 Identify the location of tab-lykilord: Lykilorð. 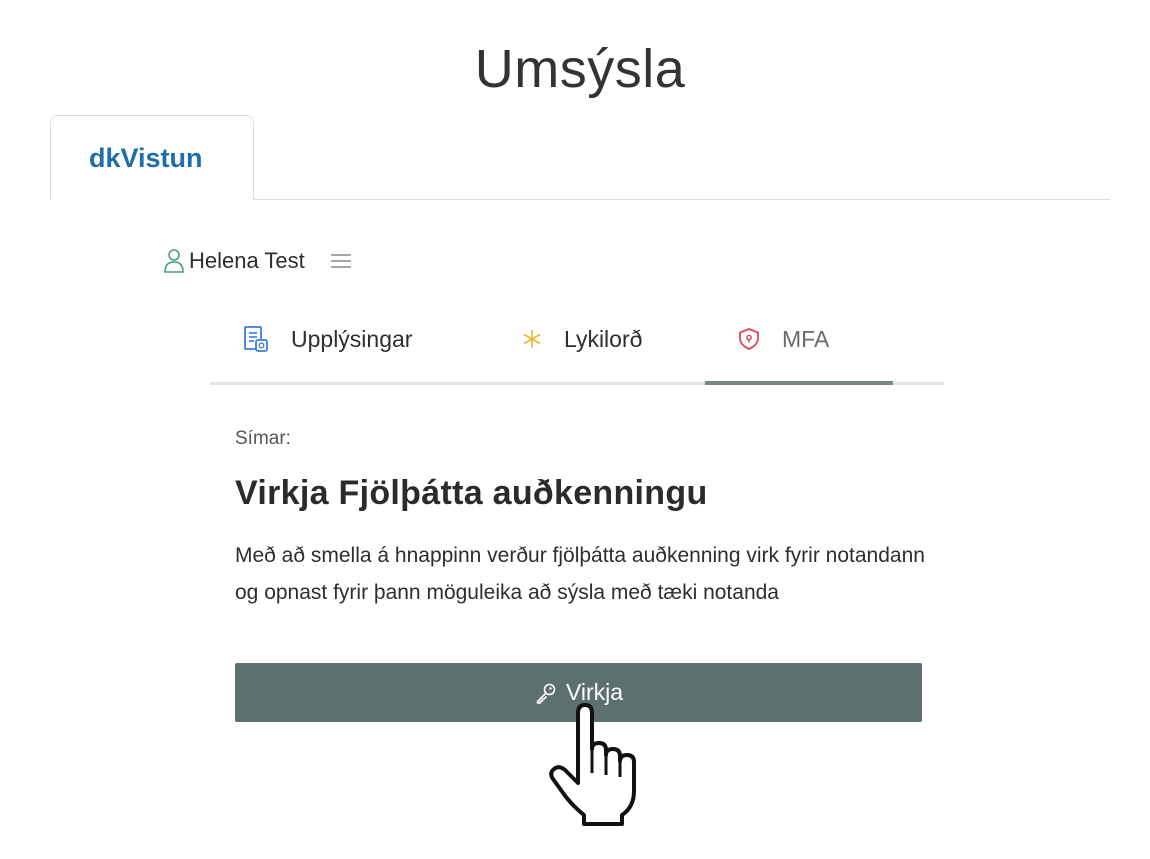
(582, 339).